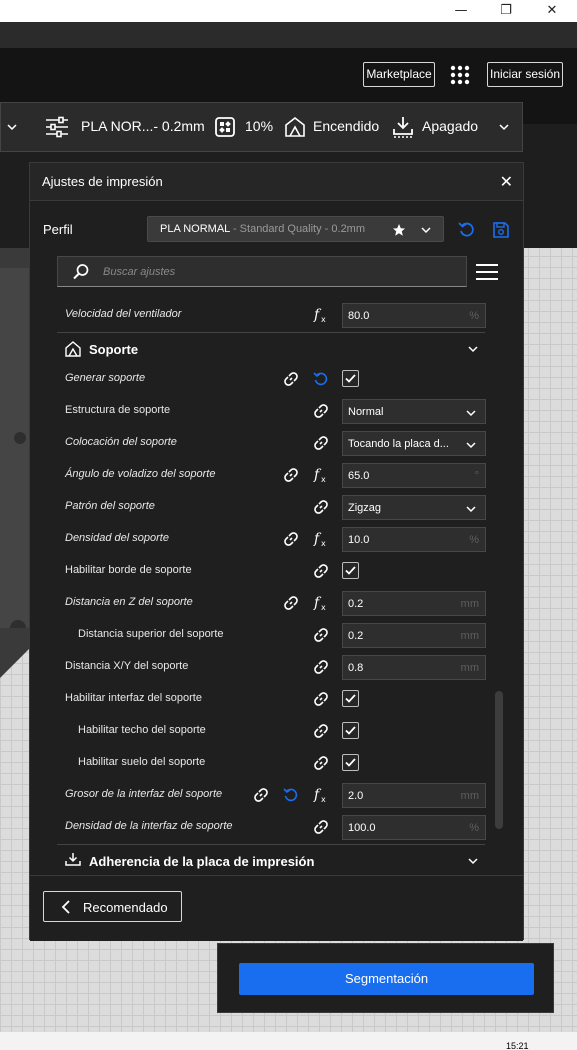 This screenshot has width=577, height=1050. Describe the element at coordinates (195, 229) in the screenshot. I see `profile-name: PLA NORMAL` at that location.